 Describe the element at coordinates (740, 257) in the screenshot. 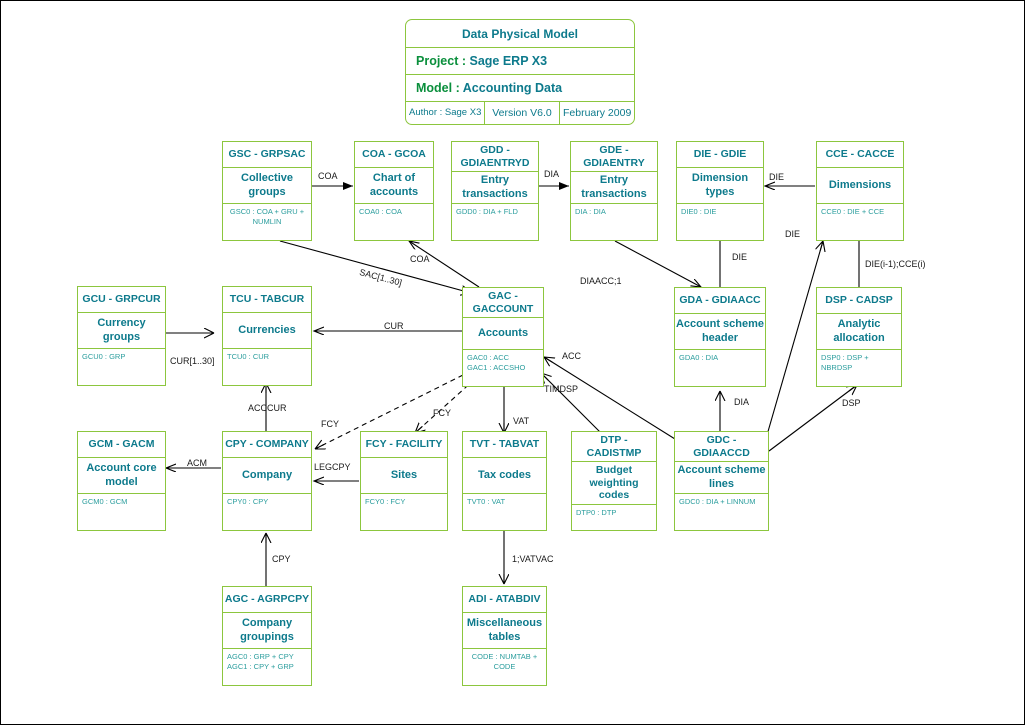

I see `edge-label-die-gda: DIE` at that location.